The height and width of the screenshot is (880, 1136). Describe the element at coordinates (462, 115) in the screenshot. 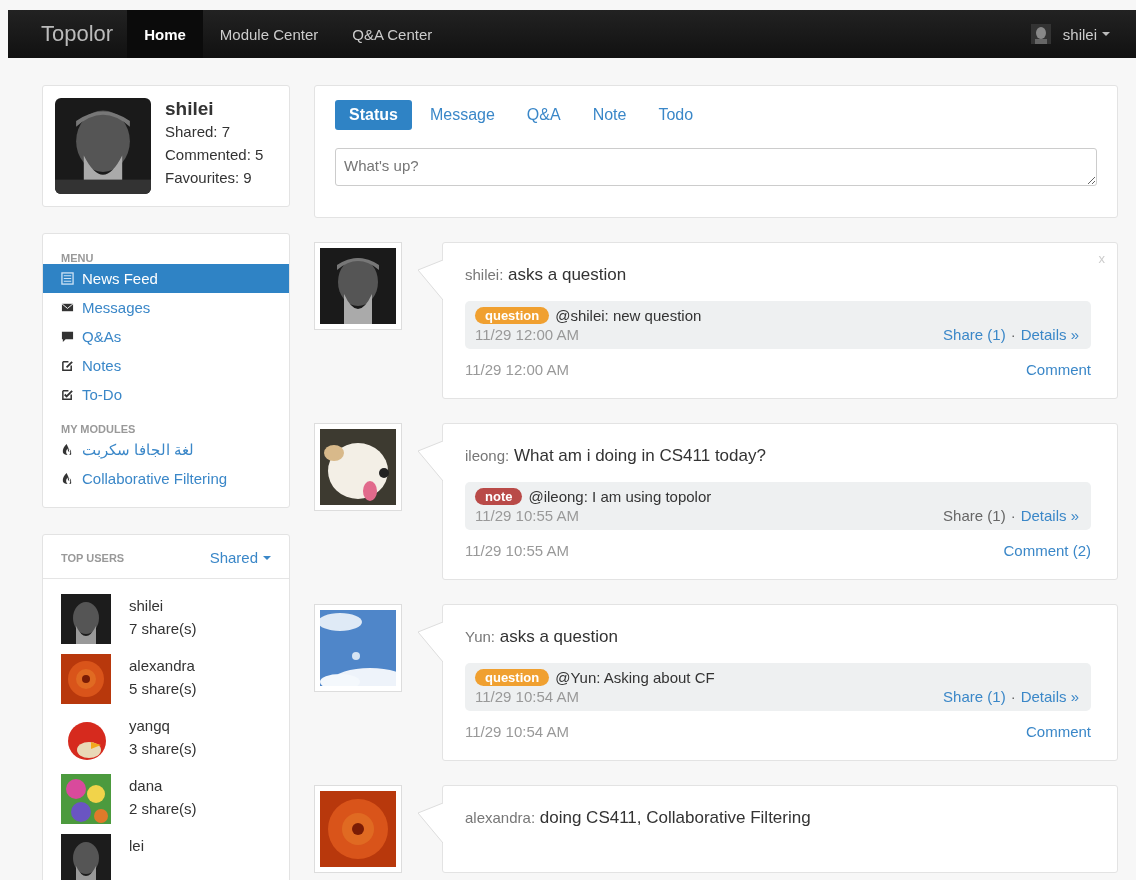

I see `composer-tab: Message` at that location.